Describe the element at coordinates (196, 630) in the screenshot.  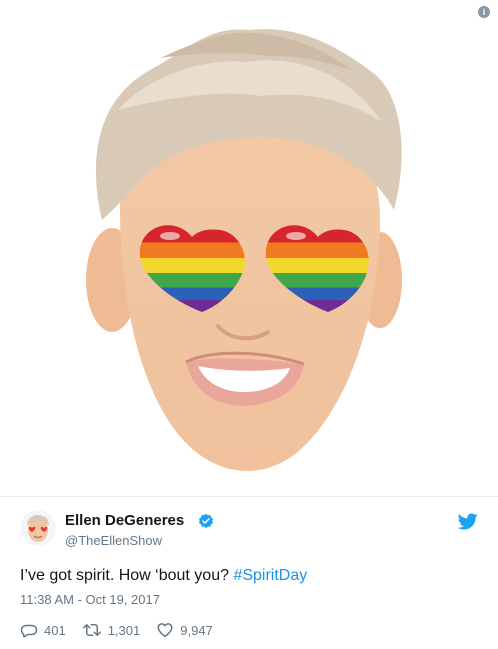
I see `like-count: 9,947` at that location.